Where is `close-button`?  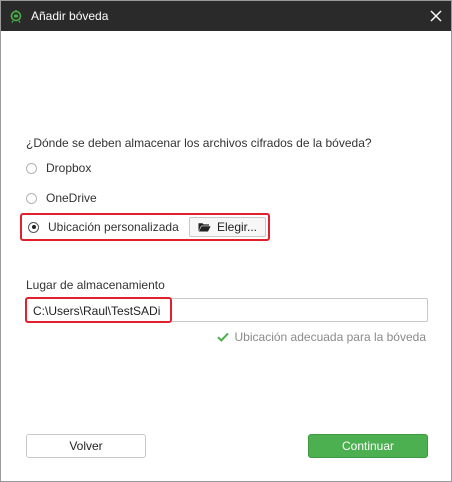 close-button is located at coordinates (436, 16).